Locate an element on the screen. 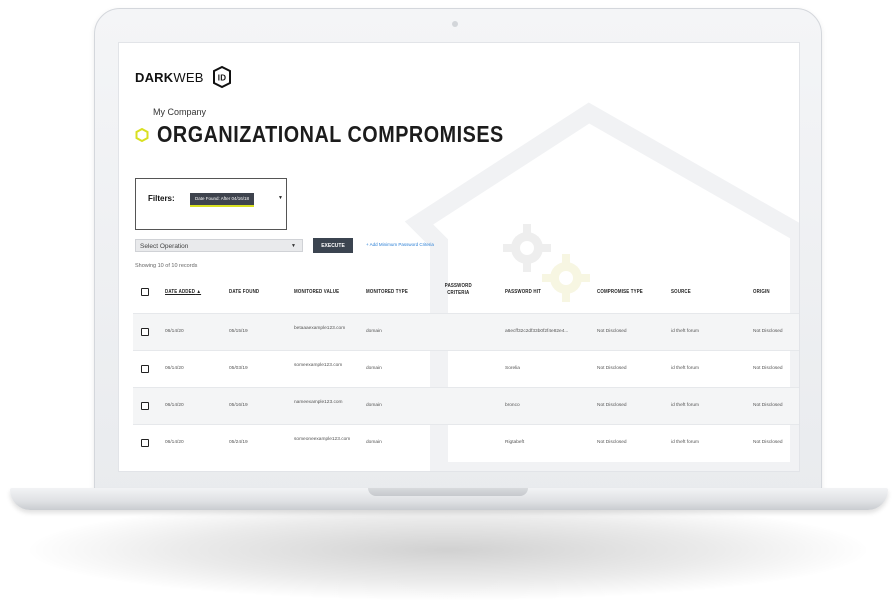  cell-date-found: 05/15/19 is located at coordinates (238, 331).